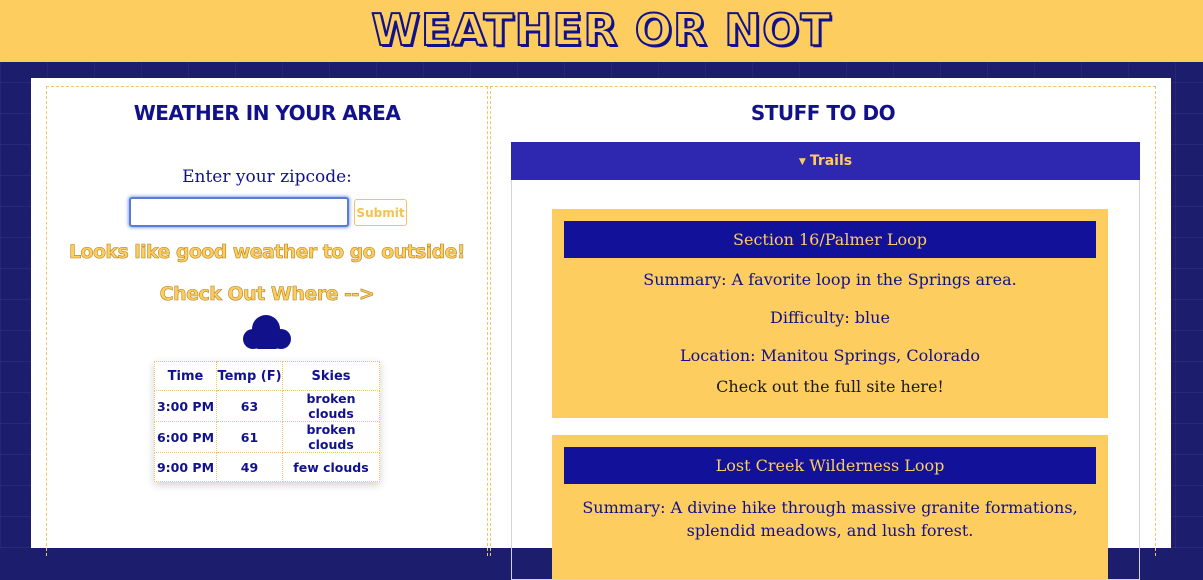  Describe the element at coordinates (830, 317) in the screenshot. I see `trail-difficulty: Difficulty: blue` at that location.